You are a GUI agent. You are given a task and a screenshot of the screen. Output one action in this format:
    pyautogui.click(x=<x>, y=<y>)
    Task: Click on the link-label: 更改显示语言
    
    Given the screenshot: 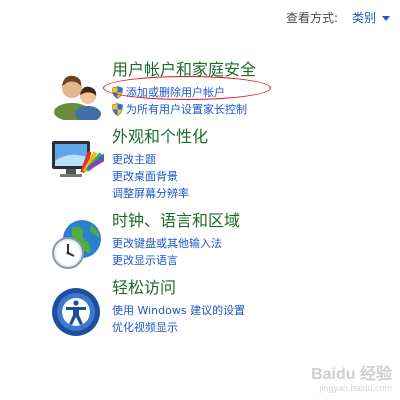 What is the action you would take?
    pyautogui.click(x=145, y=260)
    